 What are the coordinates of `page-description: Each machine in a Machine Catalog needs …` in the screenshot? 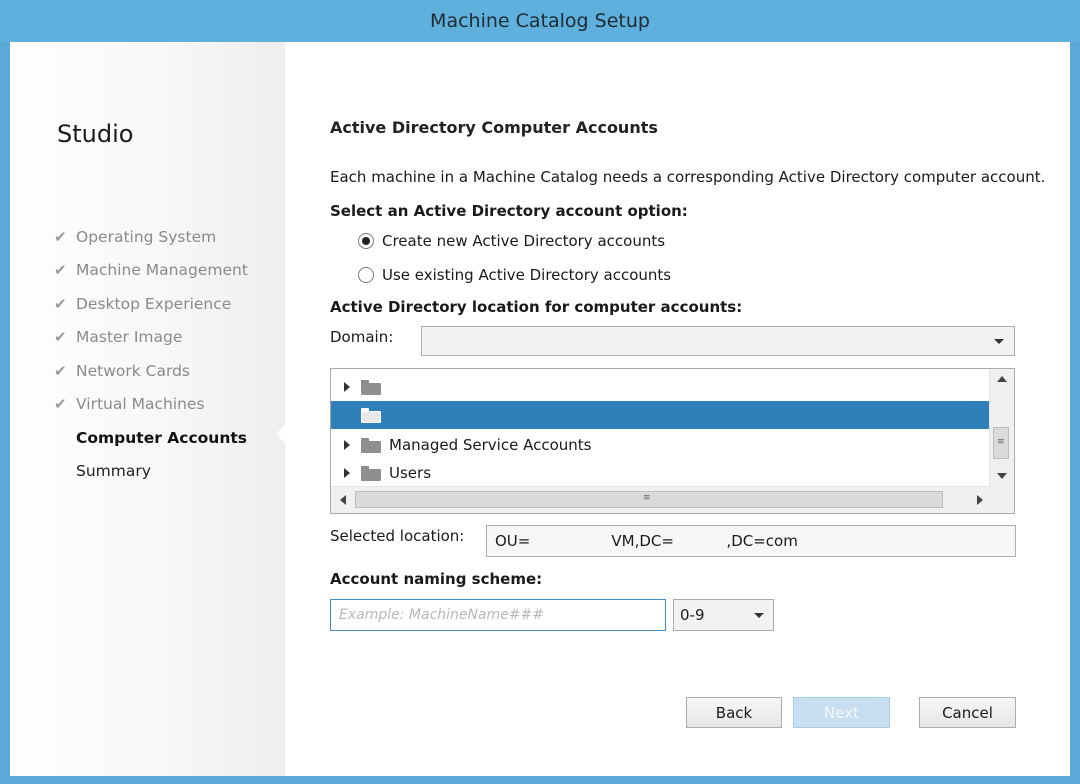 It's located at (688, 177).